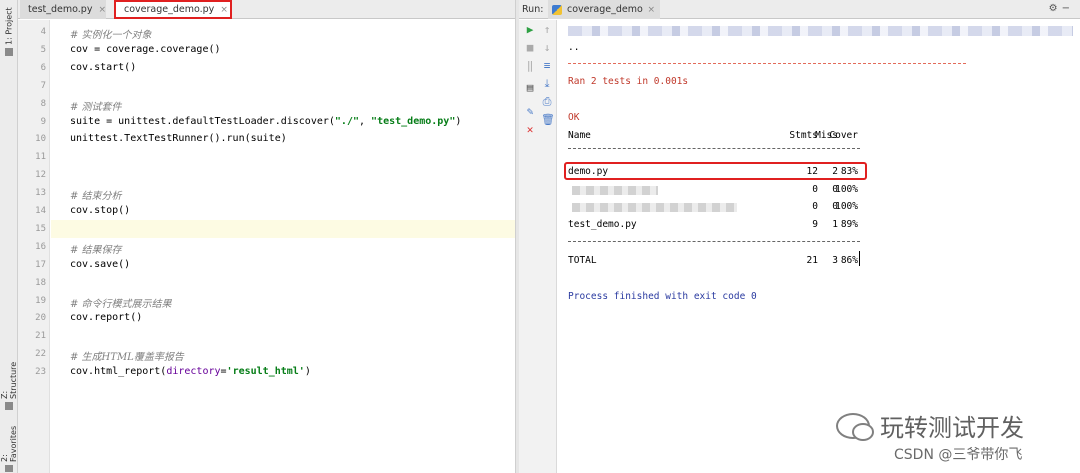 This screenshot has height=473, width=1080. What do you see at coordinates (43, 85) in the screenshot?
I see `line-number: 7` at bounding box center [43, 85].